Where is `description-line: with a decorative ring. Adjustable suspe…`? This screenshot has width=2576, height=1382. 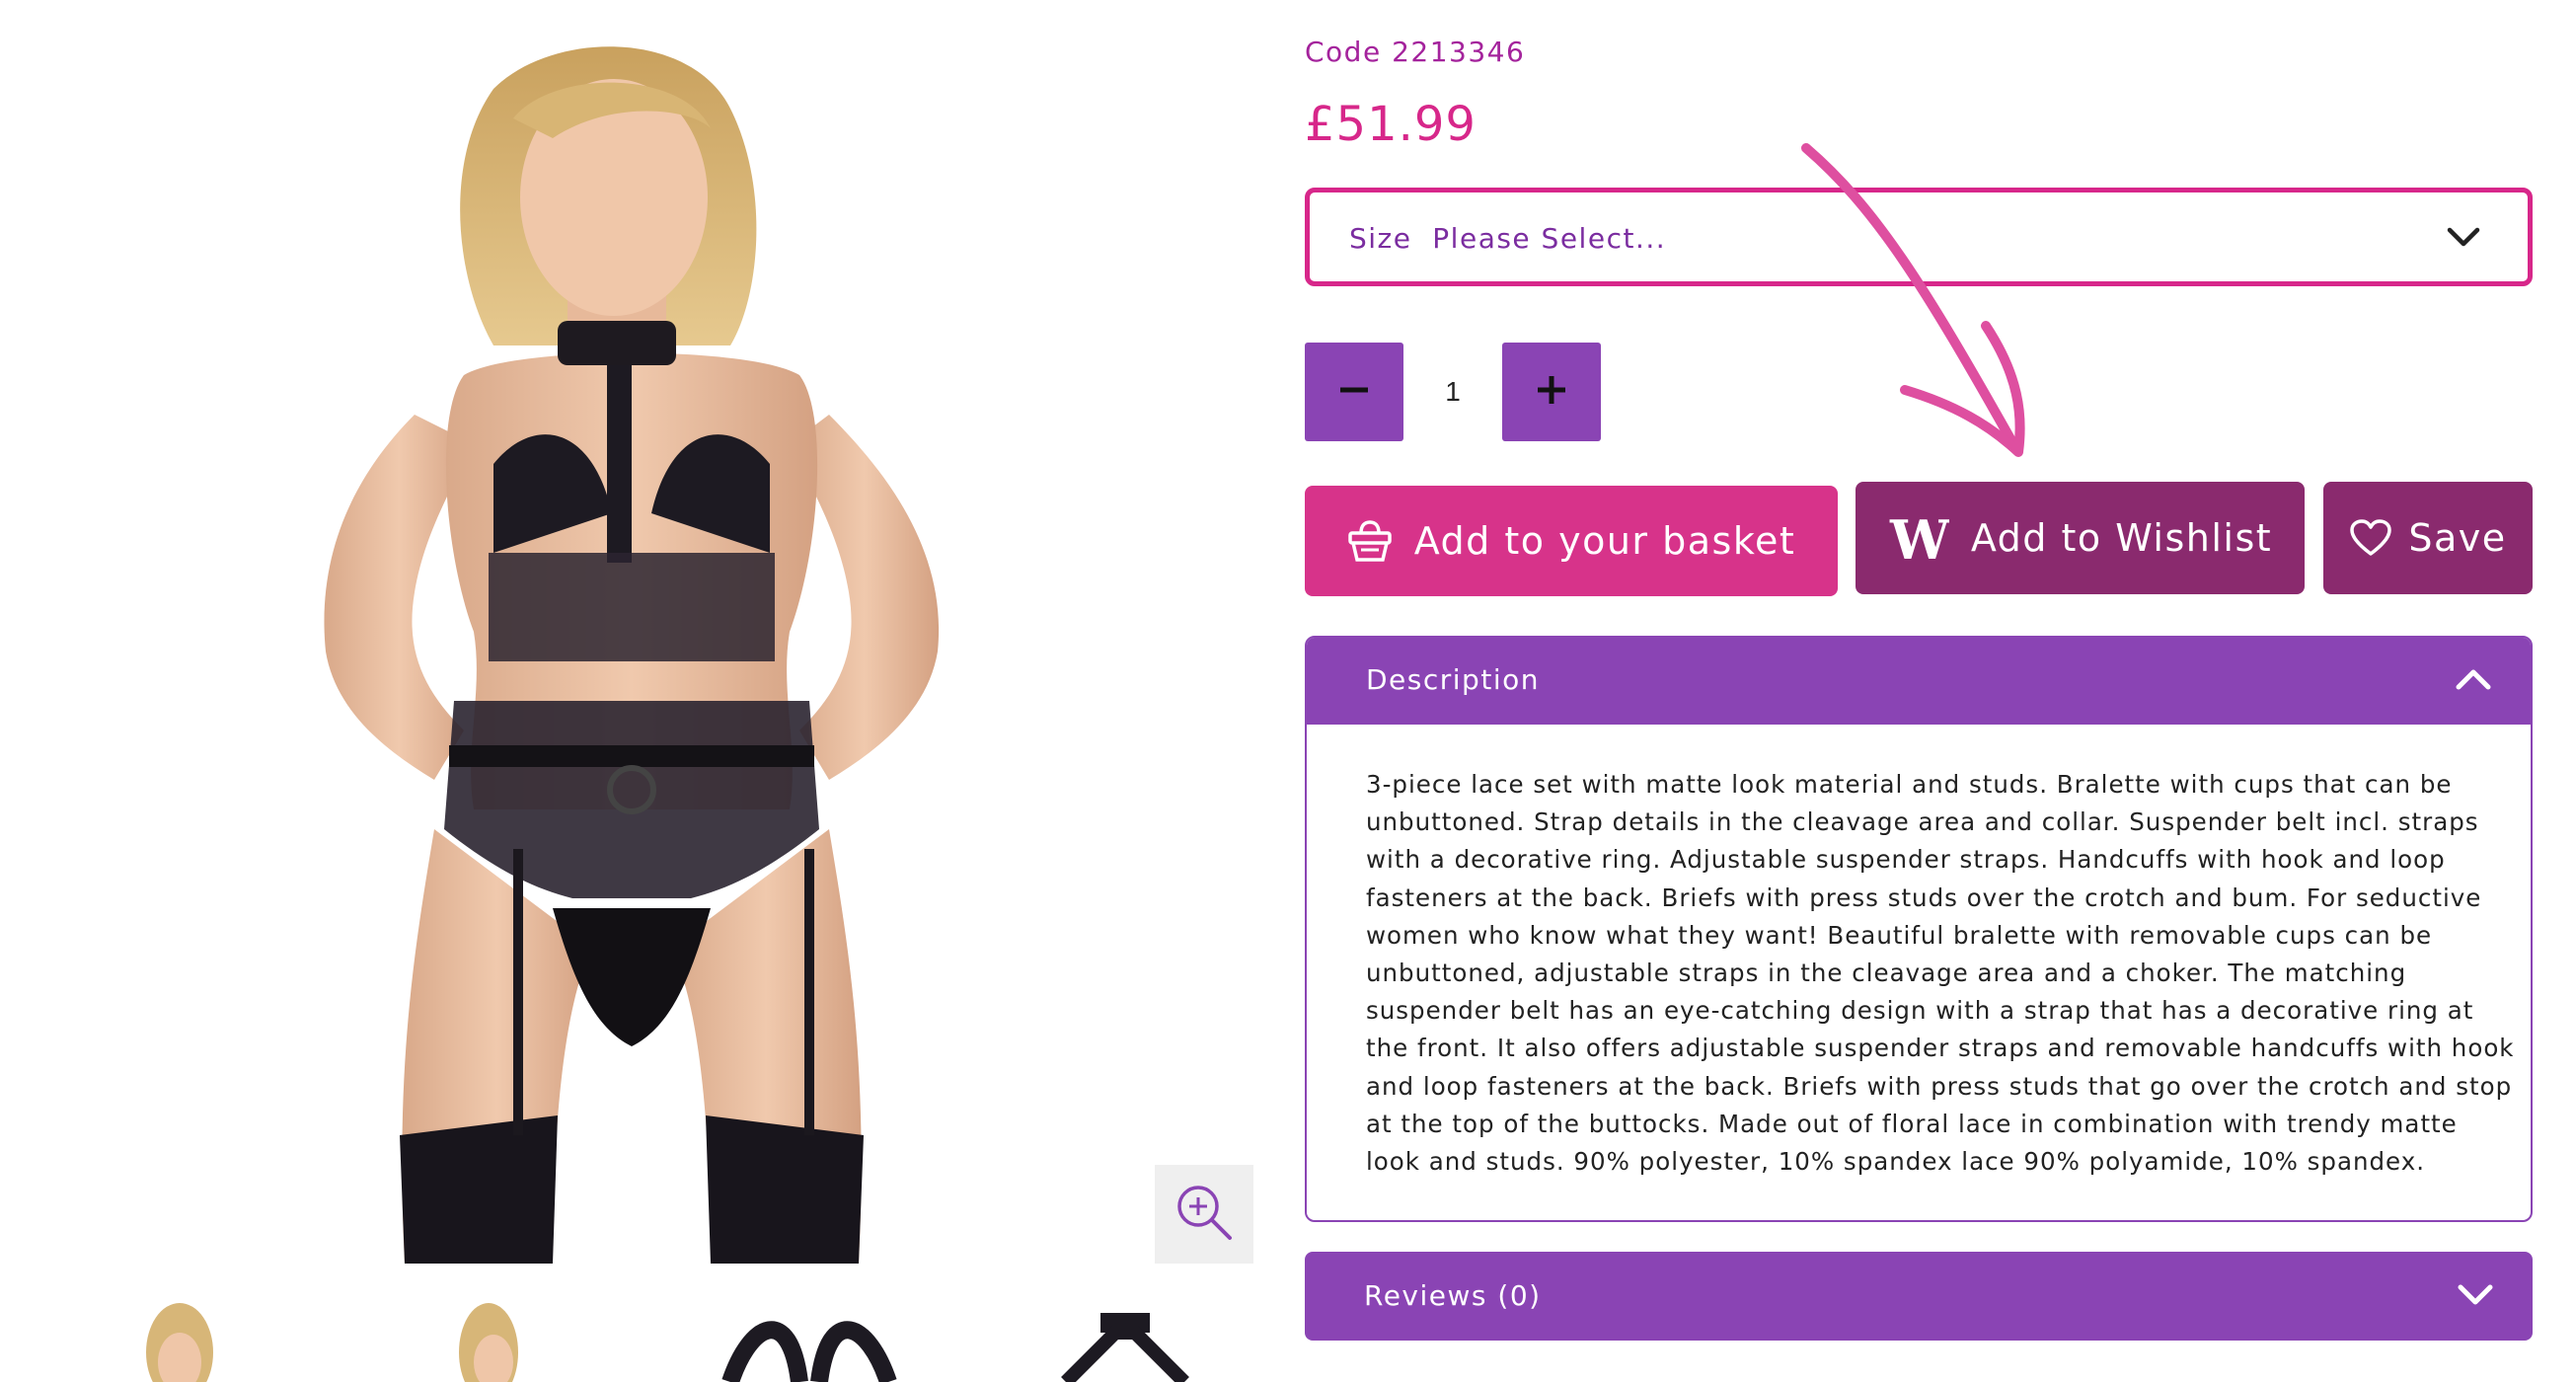 description-line: with a decorative ring. Adjustable suspe… is located at coordinates (1906, 860).